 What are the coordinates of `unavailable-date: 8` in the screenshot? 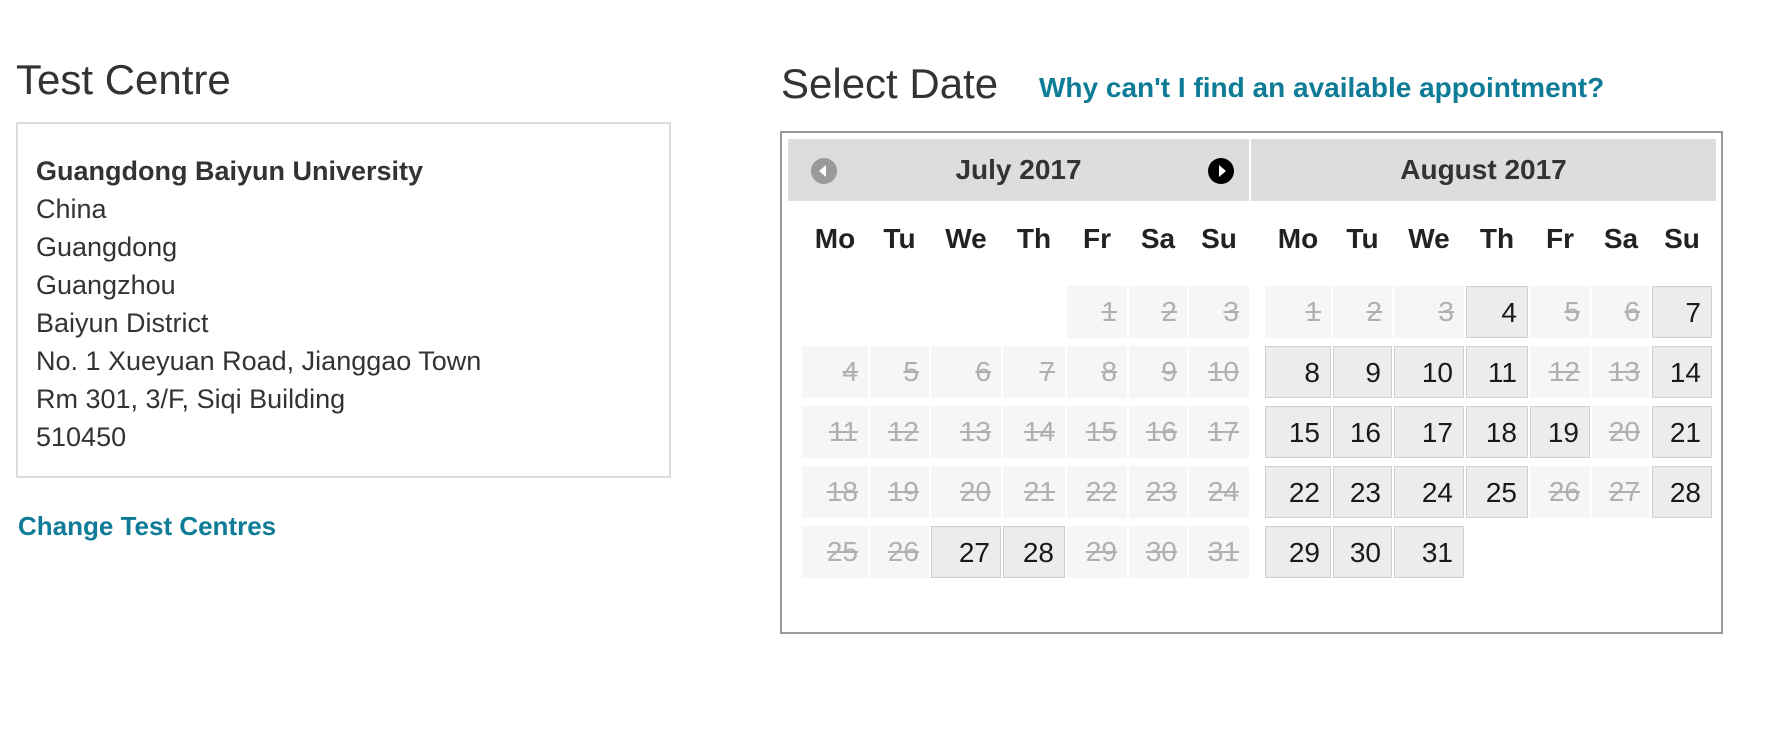 It's located at (1097, 372).